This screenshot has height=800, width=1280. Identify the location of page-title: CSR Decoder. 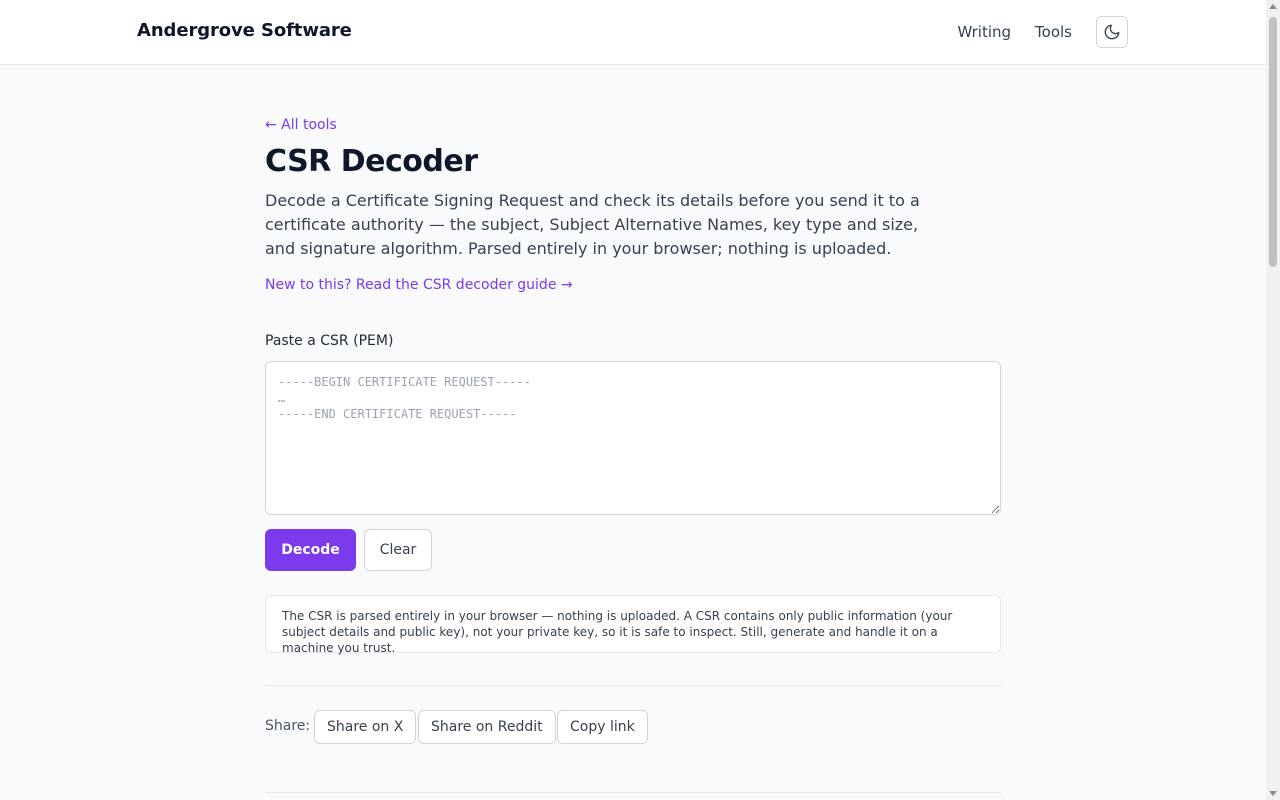
(371, 161).